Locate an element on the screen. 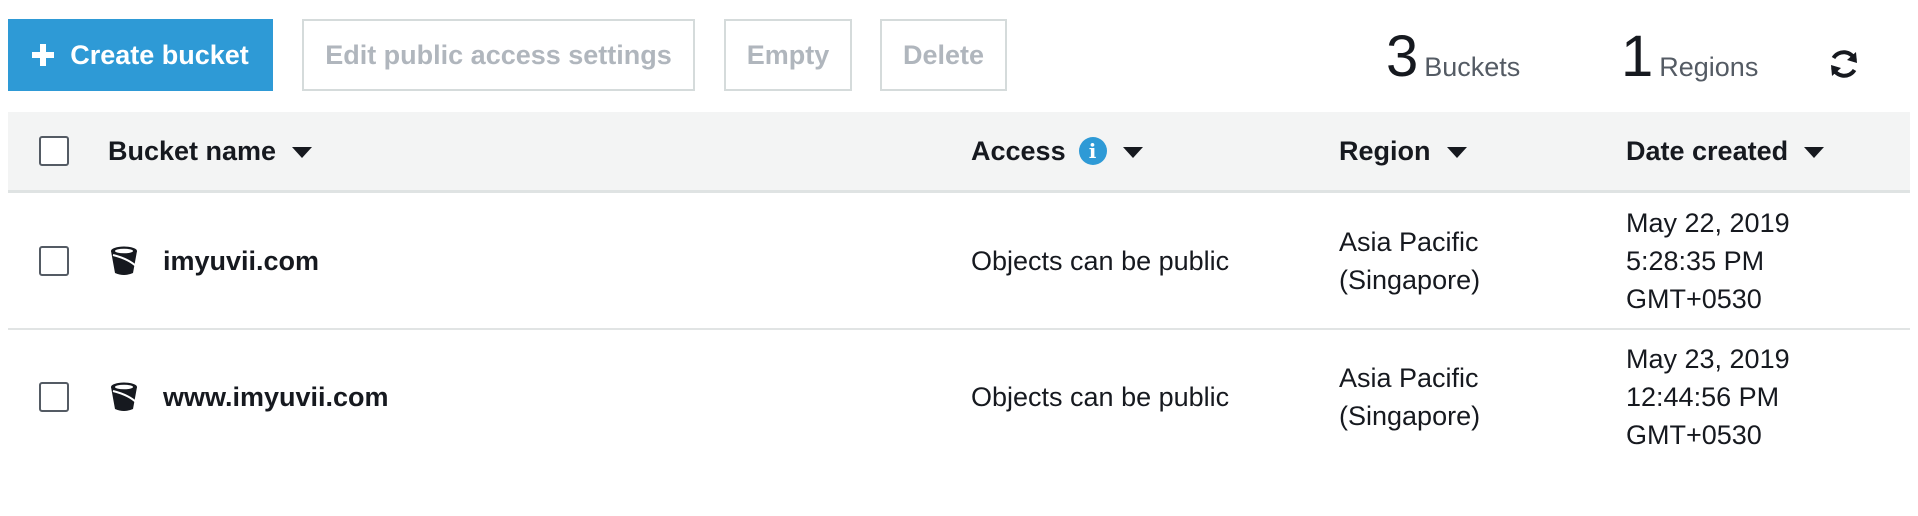 The width and height of the screenshot is (1918, 516). buckets-count-number: 3 is located at coordinates (1402, 56).